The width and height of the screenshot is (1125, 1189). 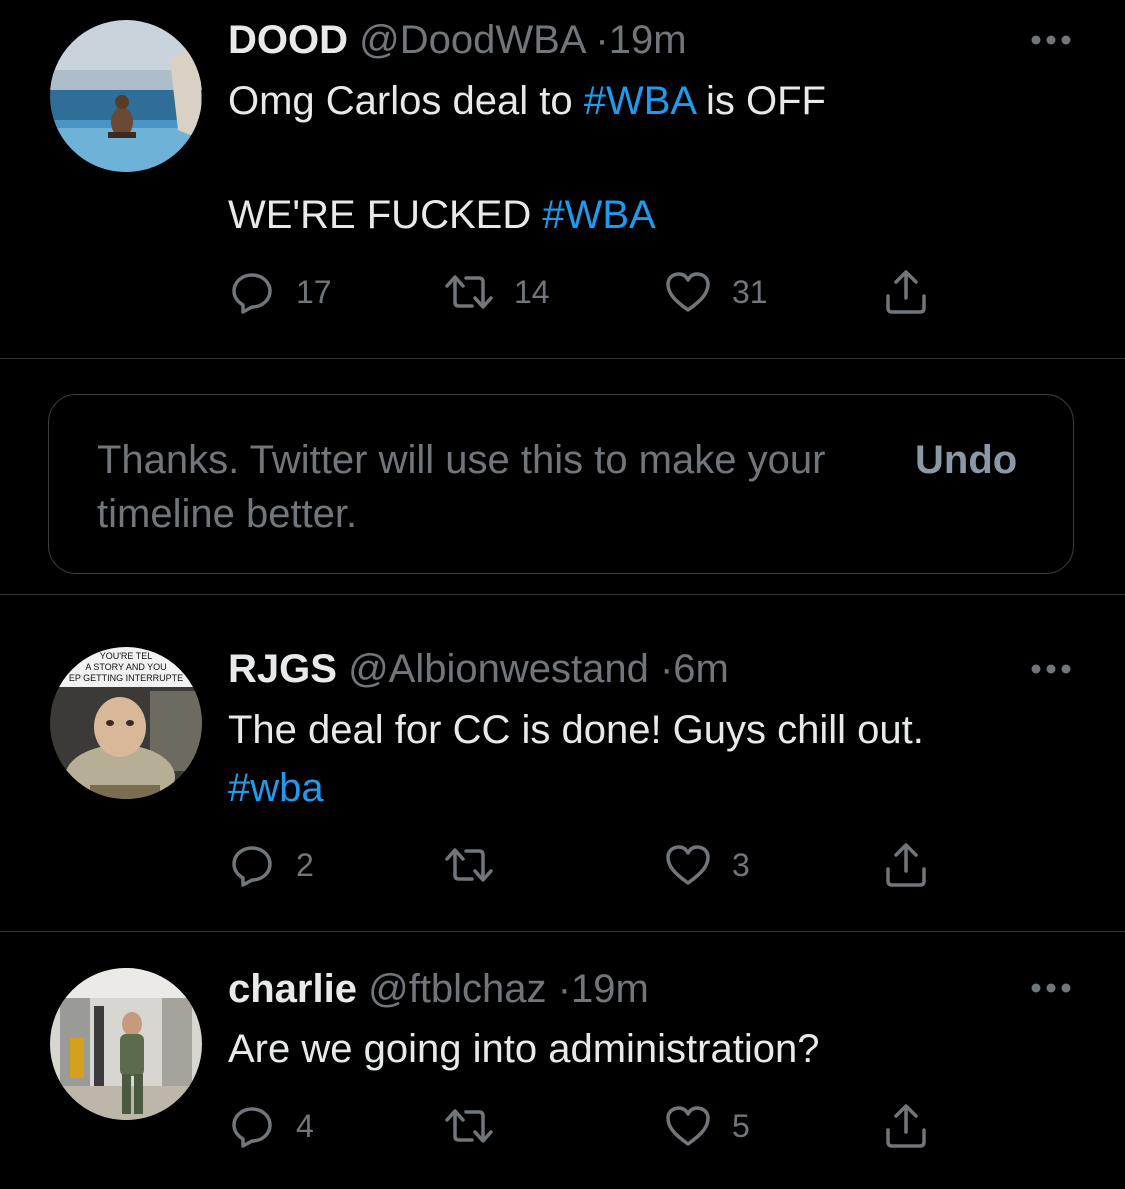 I want to click on like-button: 3, so click(x=707, y=865).